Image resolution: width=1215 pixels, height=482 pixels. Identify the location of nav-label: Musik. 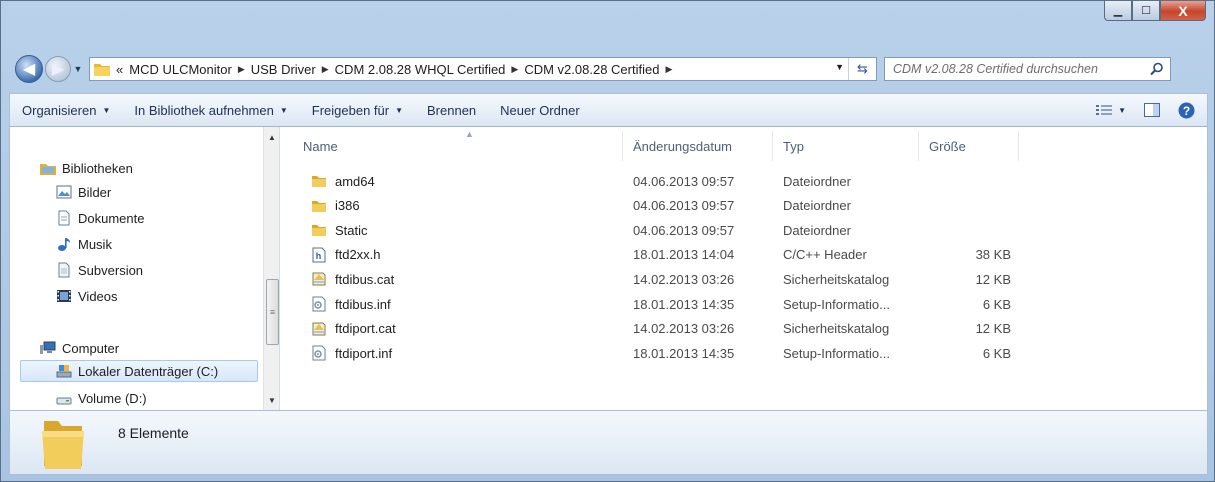
(95, 244).